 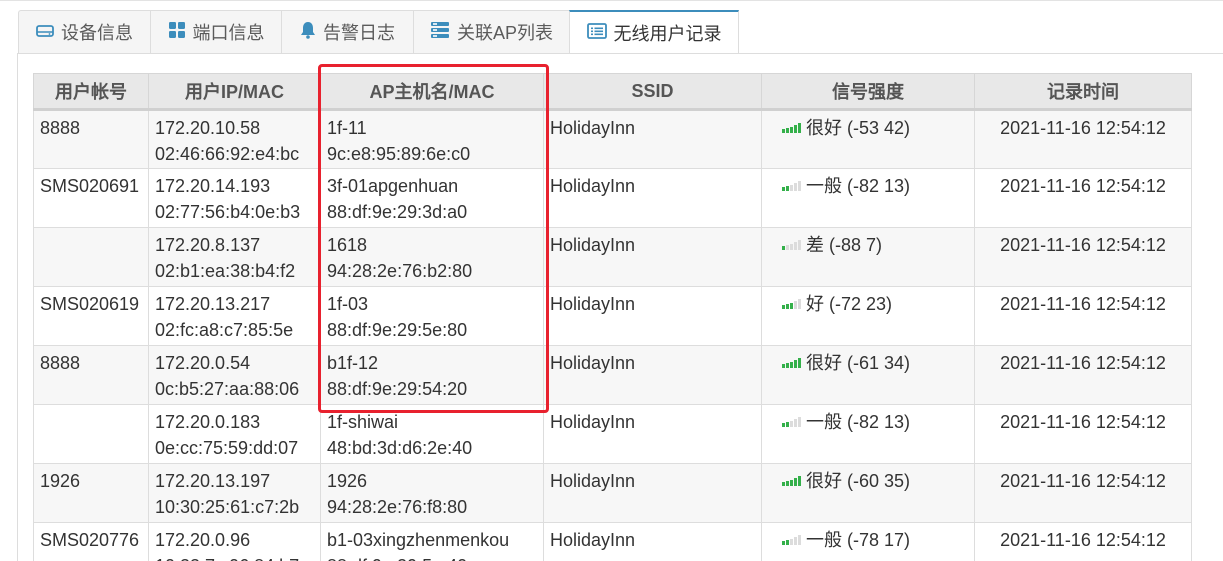 I want to click on cell-ap-host-mac: 1618 94:28:2e:76:b2:80, so click(x=432, y=257).